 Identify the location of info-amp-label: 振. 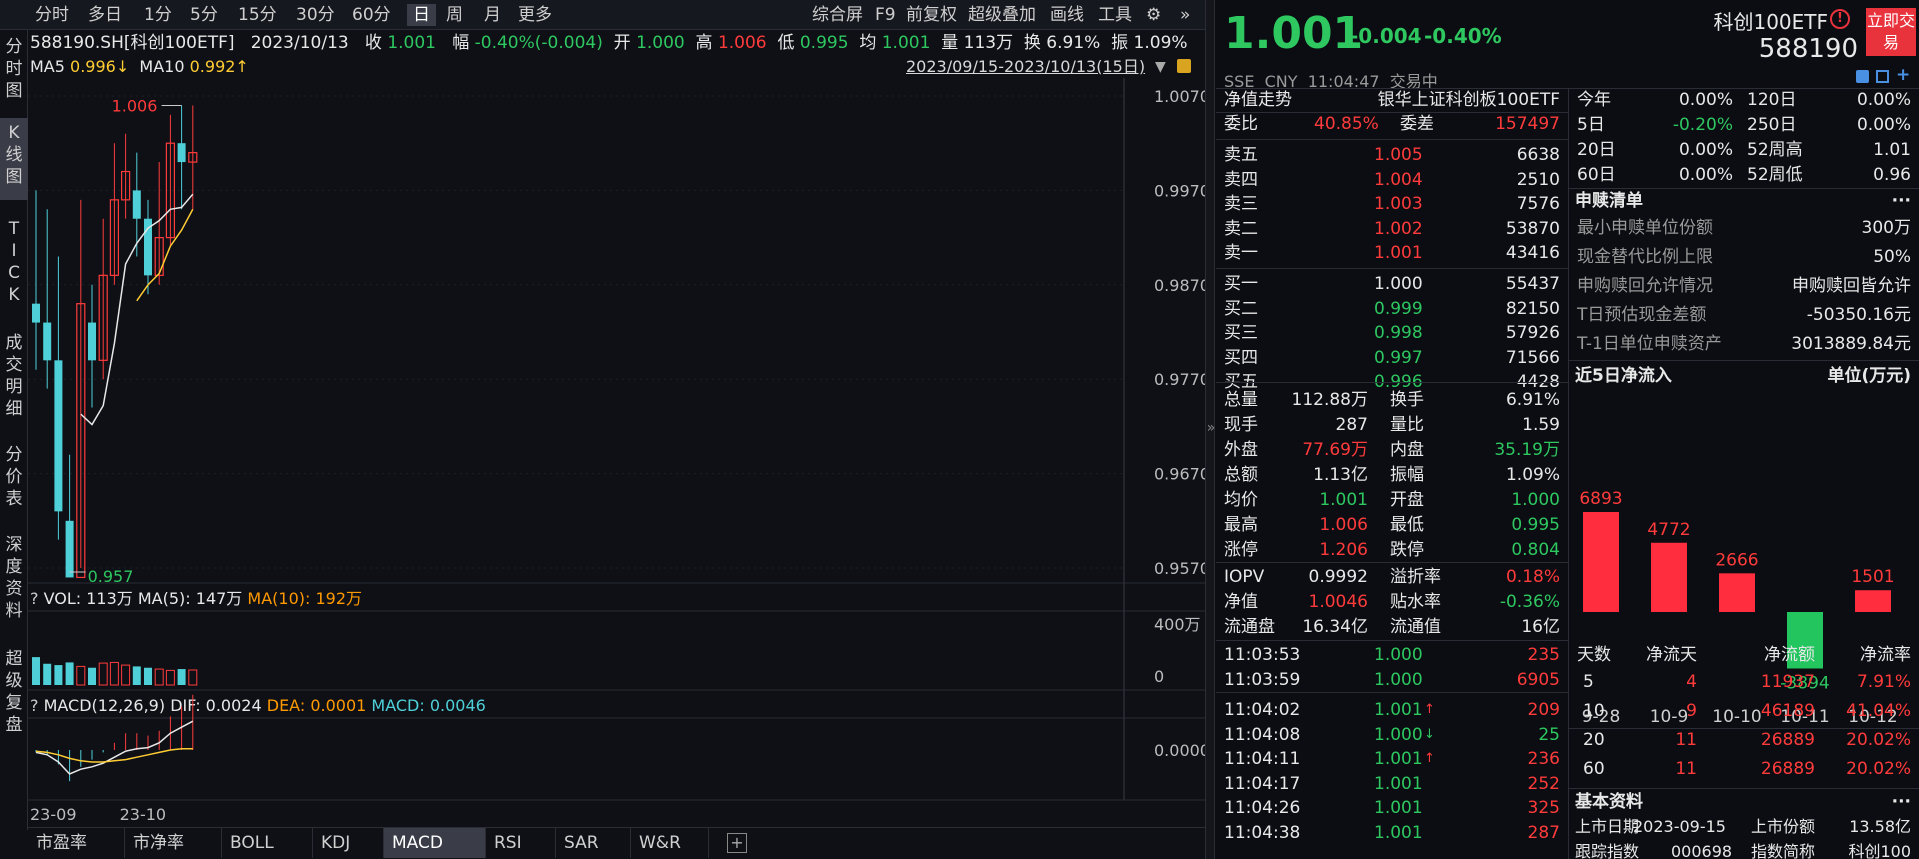
(1120, 43).